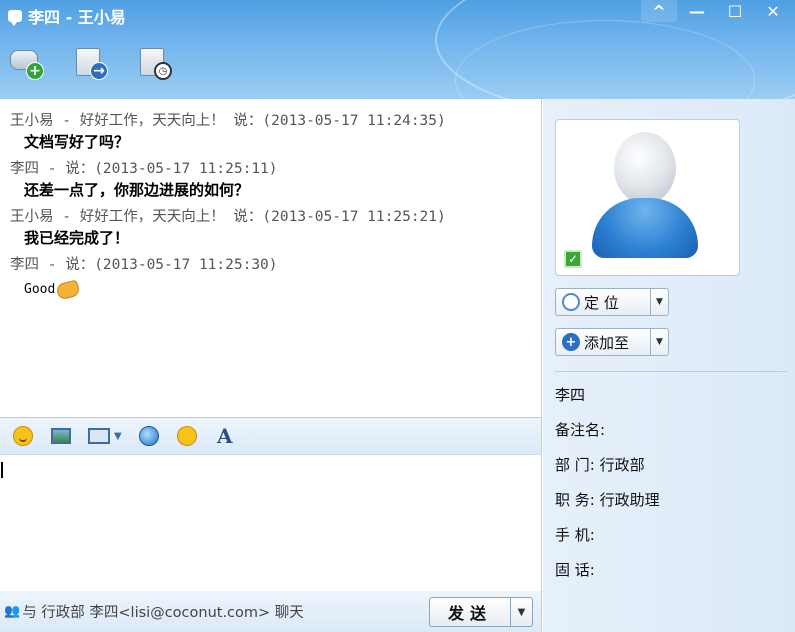 Image resolution: width=795 pixels, height=632 pixels. I want to click on remark-row: 备注名:, so click(607, 434).